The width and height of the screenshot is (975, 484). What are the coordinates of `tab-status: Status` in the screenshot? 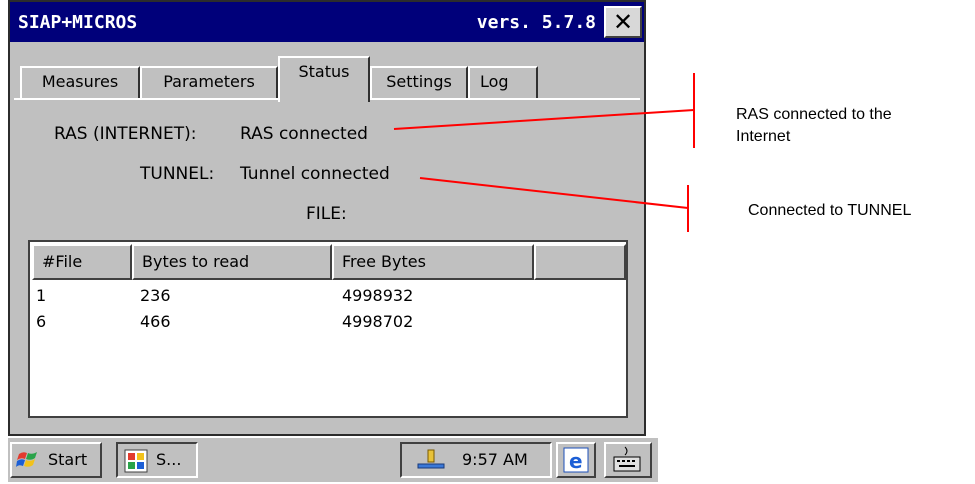 It's located at (324, 79).